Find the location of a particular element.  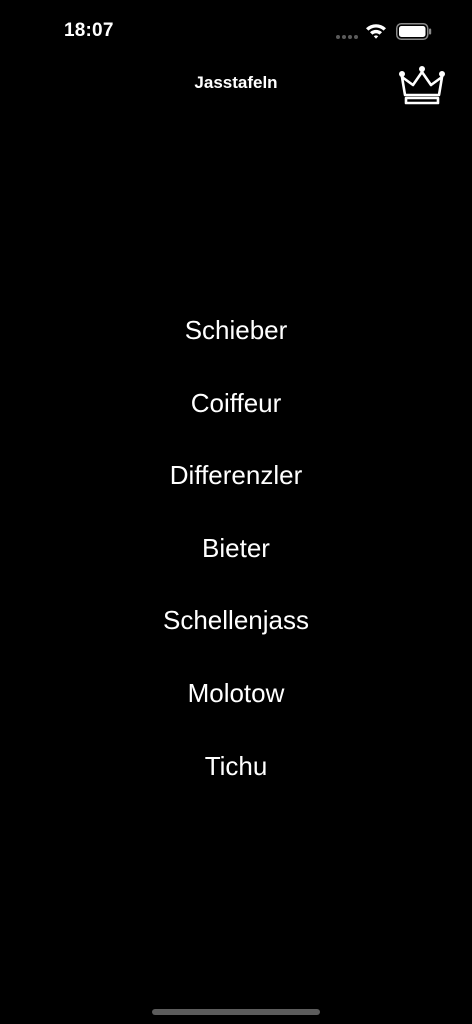

wifi-icon is located at coordinates (376, 31).